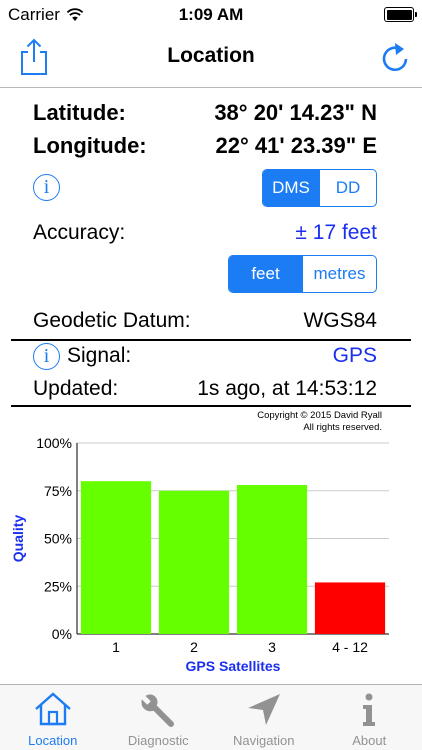 The image size is (422, 750). What do you see at coordinates (350, 647) in the screenshot?
I see `x-tick-label: 4 - 12` at bounding box center [350, 647].